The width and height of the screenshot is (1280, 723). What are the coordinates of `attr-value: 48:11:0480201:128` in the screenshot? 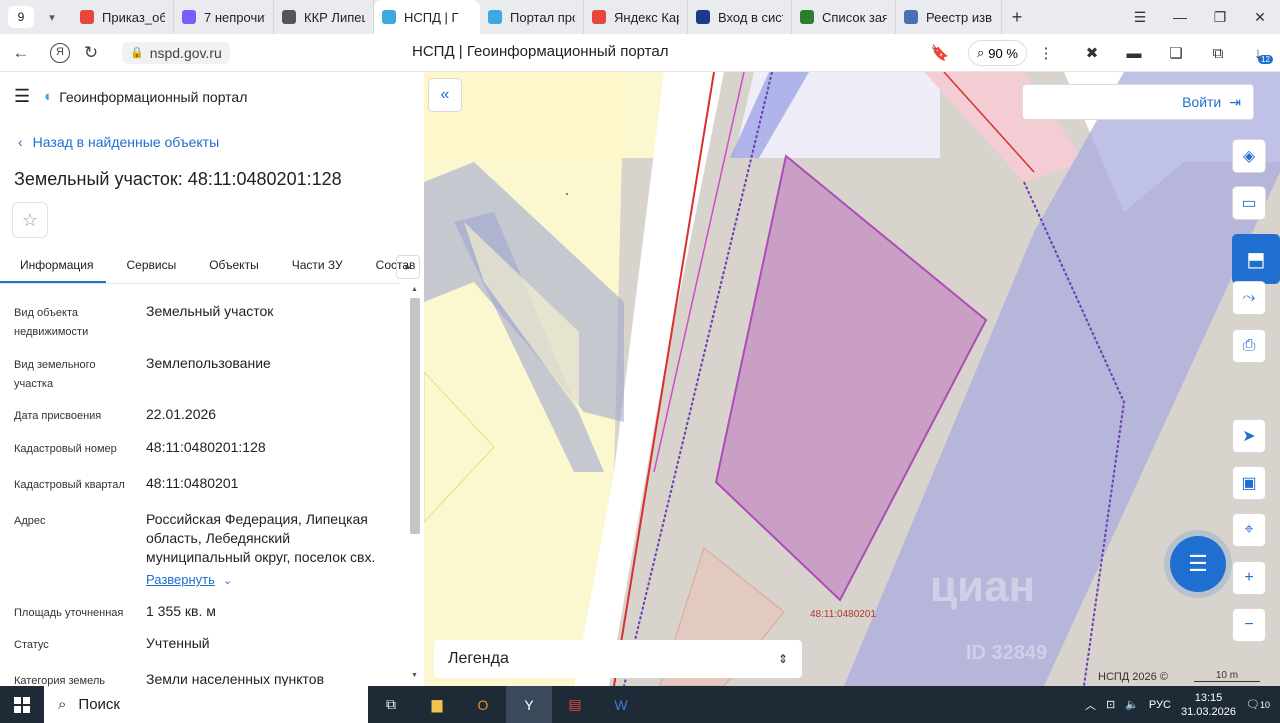 It's located at (206, 447).